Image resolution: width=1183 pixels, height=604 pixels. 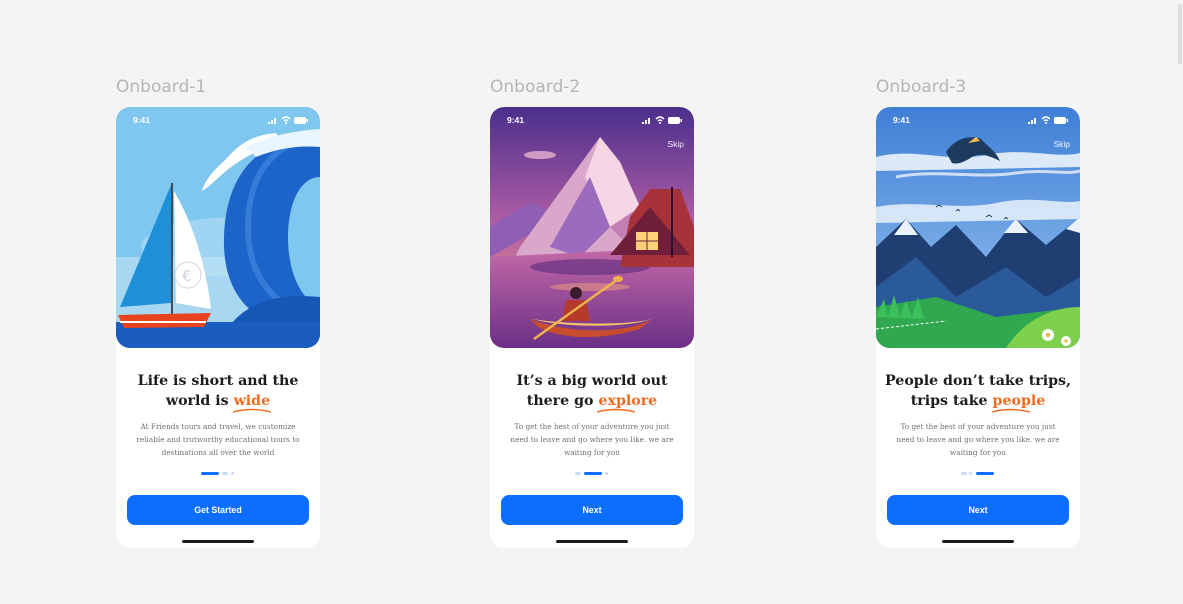 I want to click on page-dot-1-active, so click(x=210, y=473).